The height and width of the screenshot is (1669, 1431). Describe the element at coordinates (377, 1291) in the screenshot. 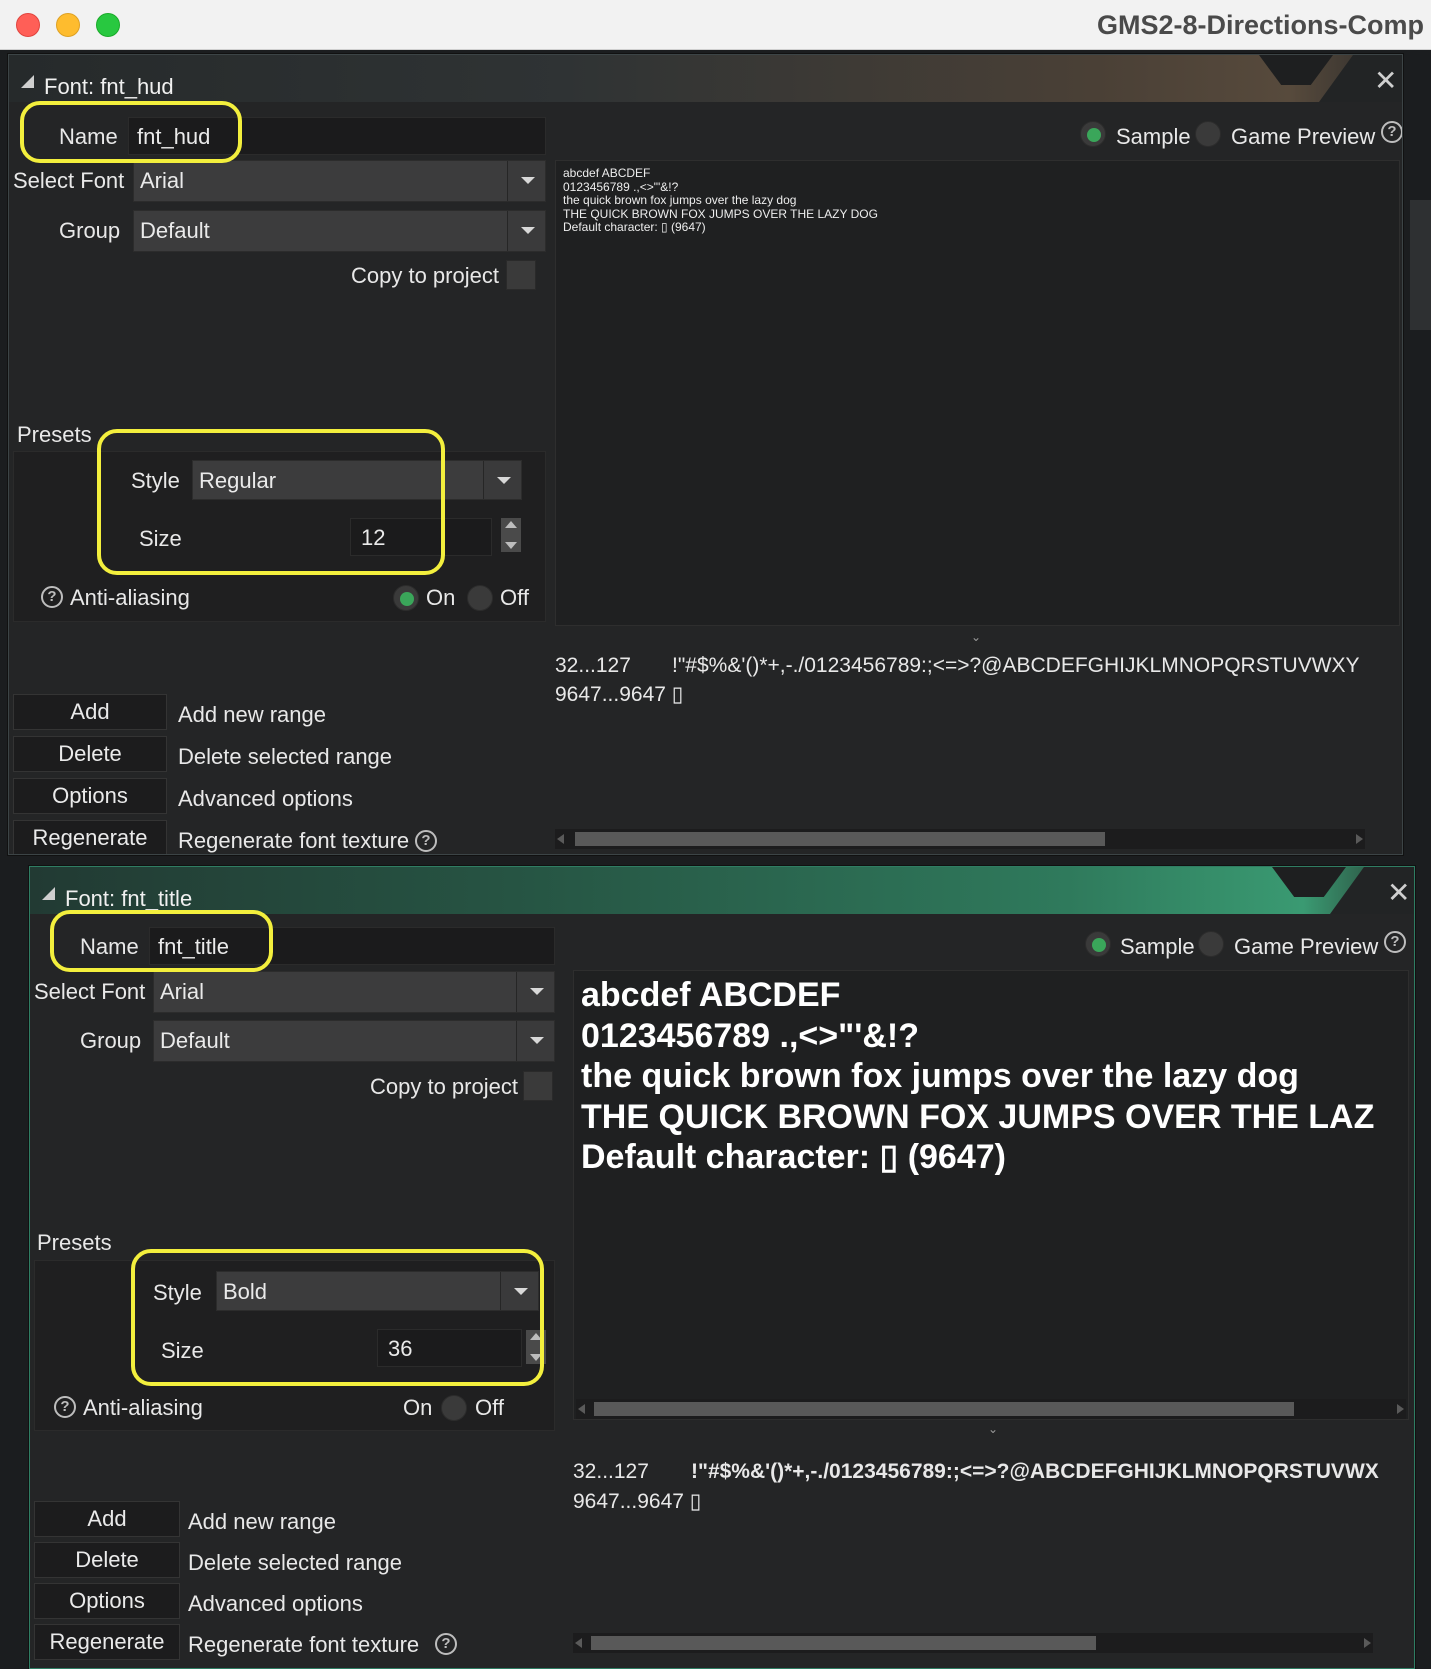

I see `style-select: Bold` at that location.